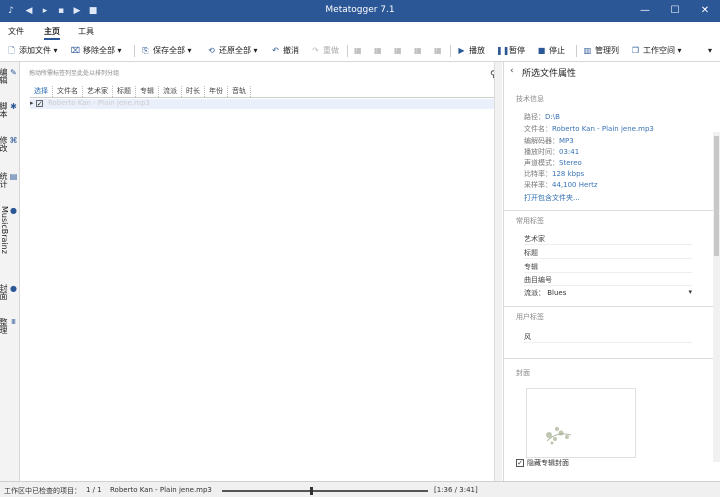  I want to click on restore-icon: ⟲, so click(211, 50).